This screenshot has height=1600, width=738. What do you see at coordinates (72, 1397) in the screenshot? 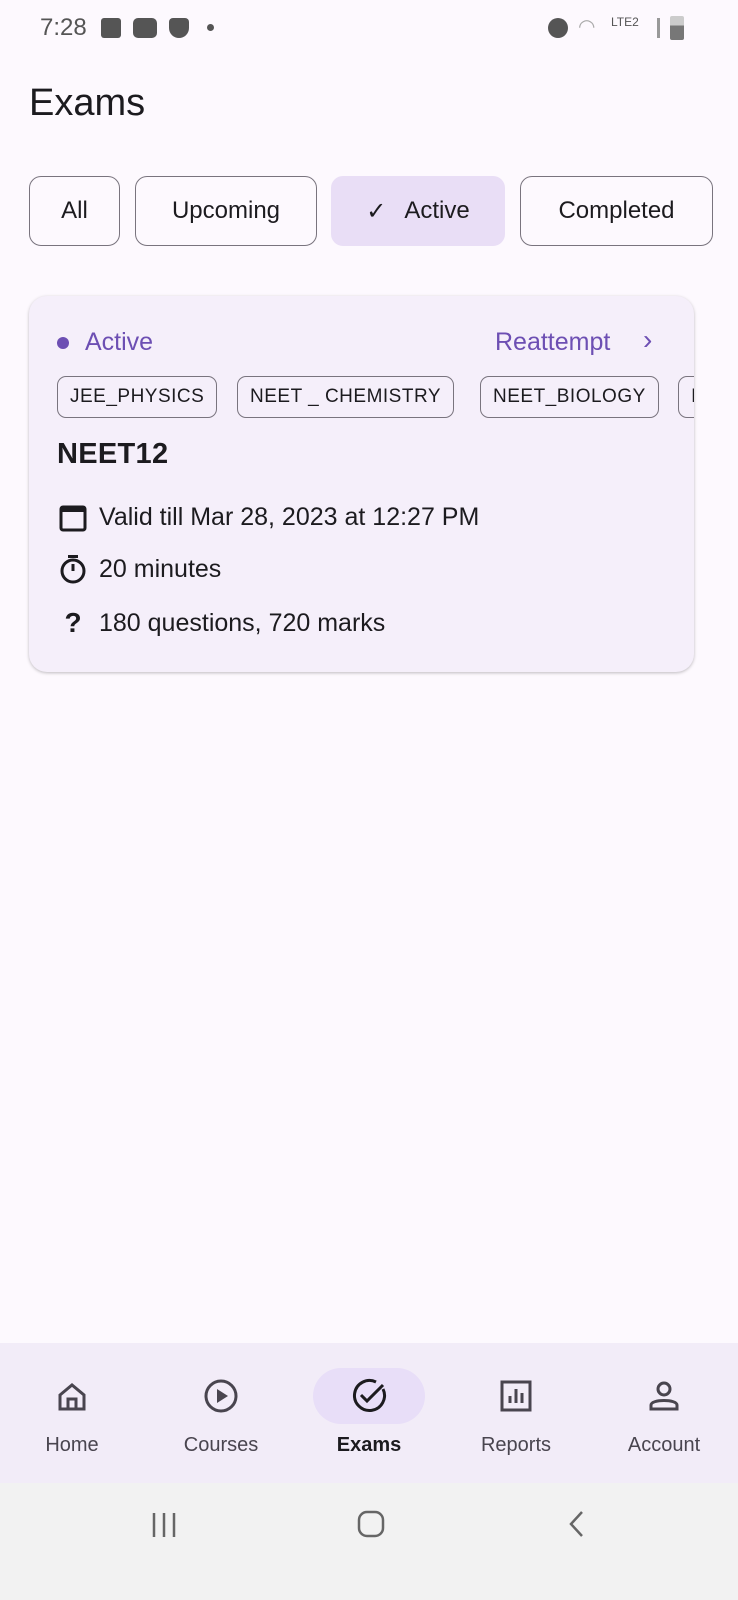
I see `home-icon` at bounding box center [72, 1397].